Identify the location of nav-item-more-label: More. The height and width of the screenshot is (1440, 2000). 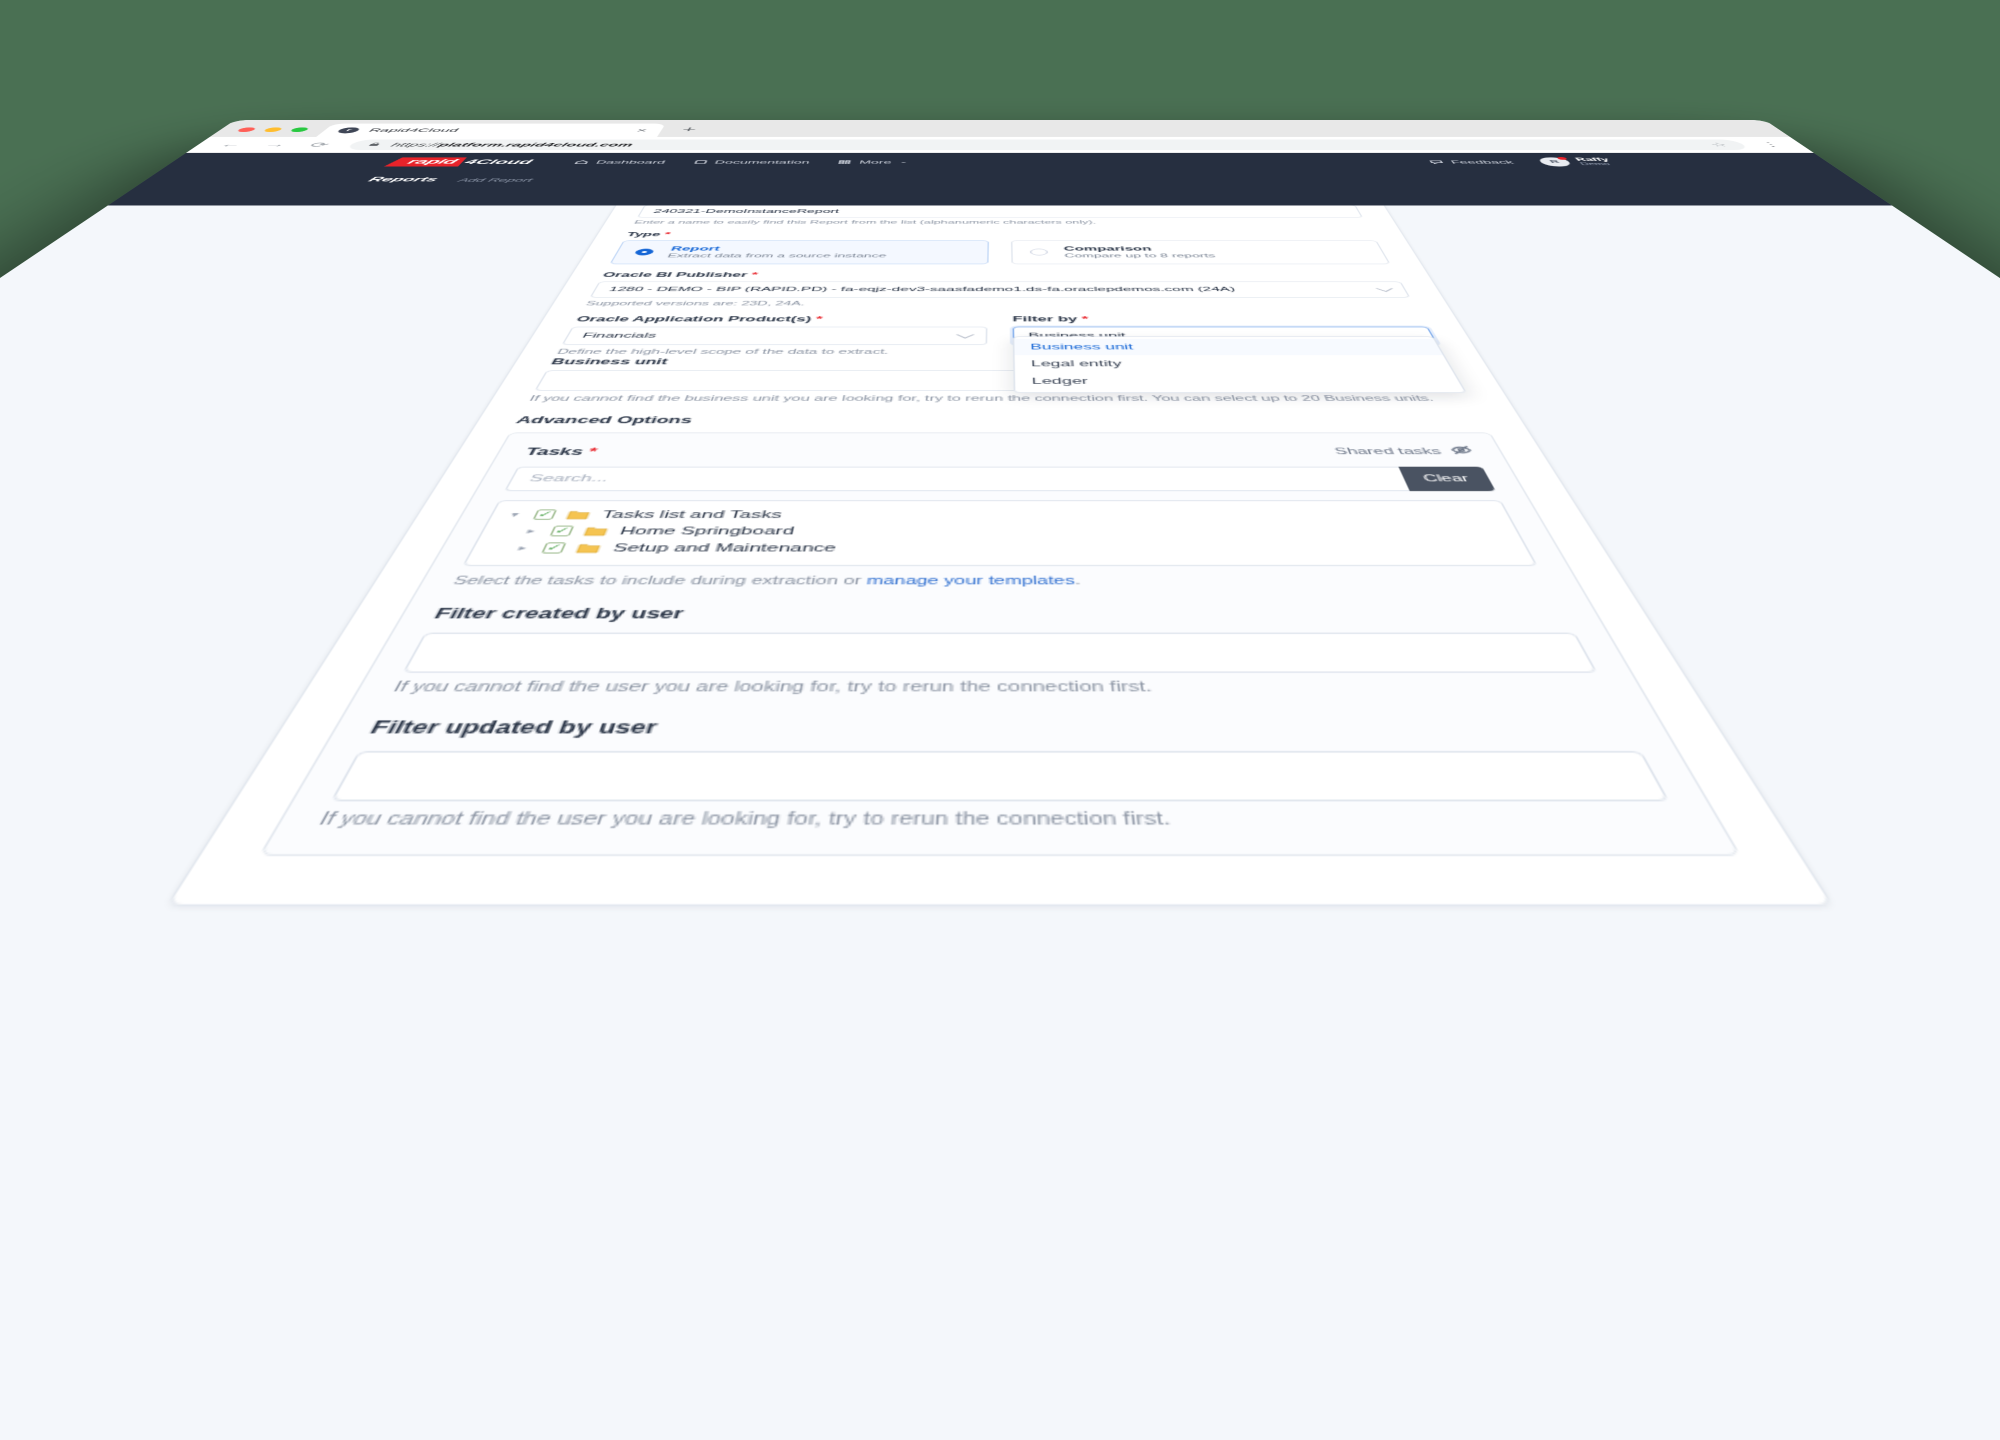
(875, 162).